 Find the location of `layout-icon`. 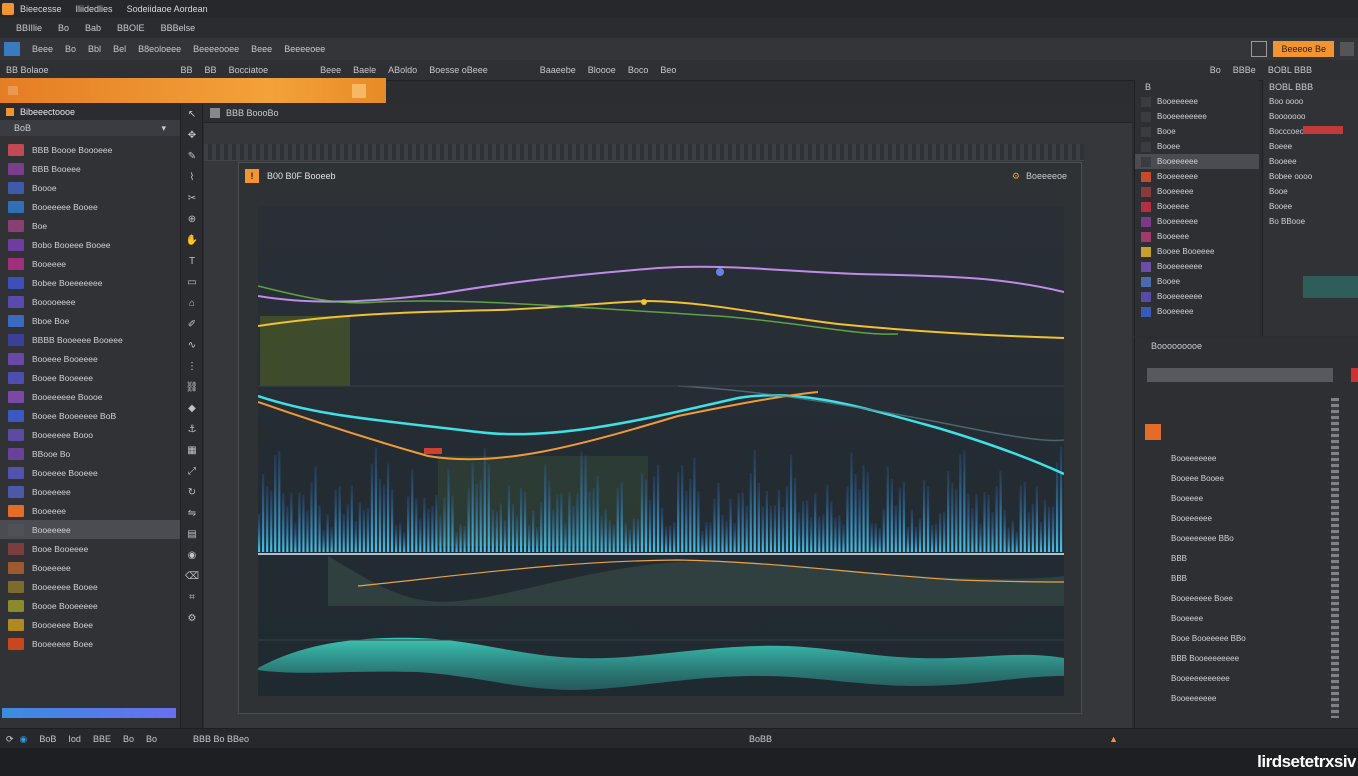

layout-icon is located at coordinates (1259, 49).